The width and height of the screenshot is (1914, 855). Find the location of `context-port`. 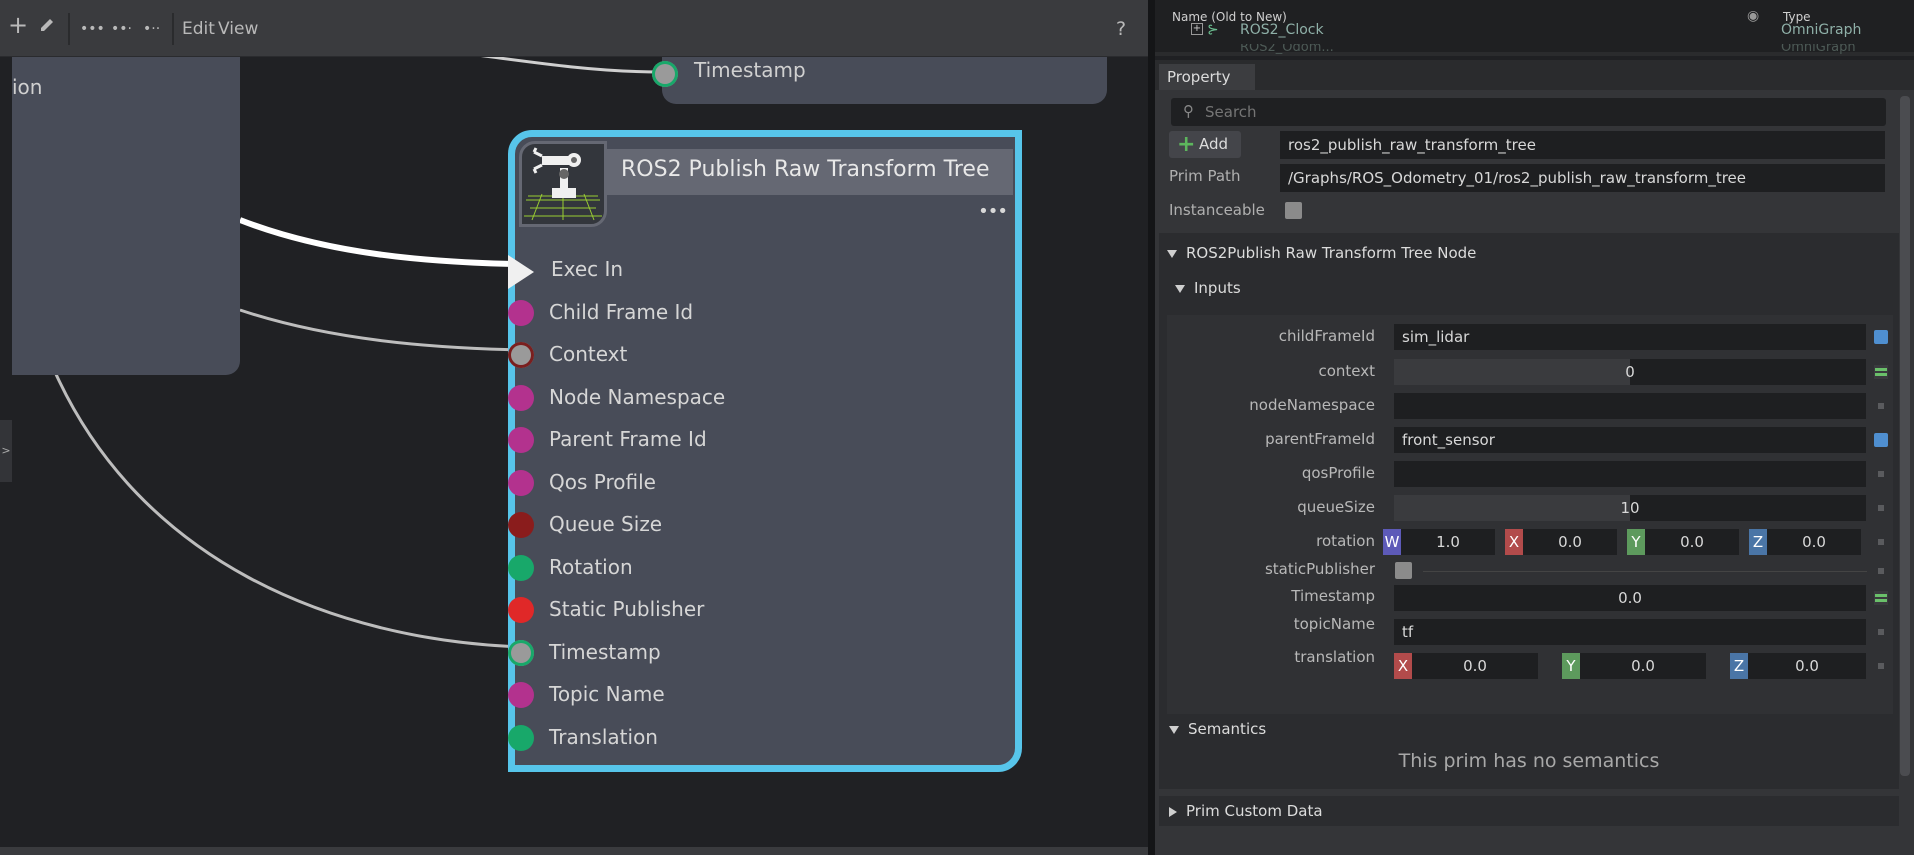

context-port is located at coordinates (521, 355).